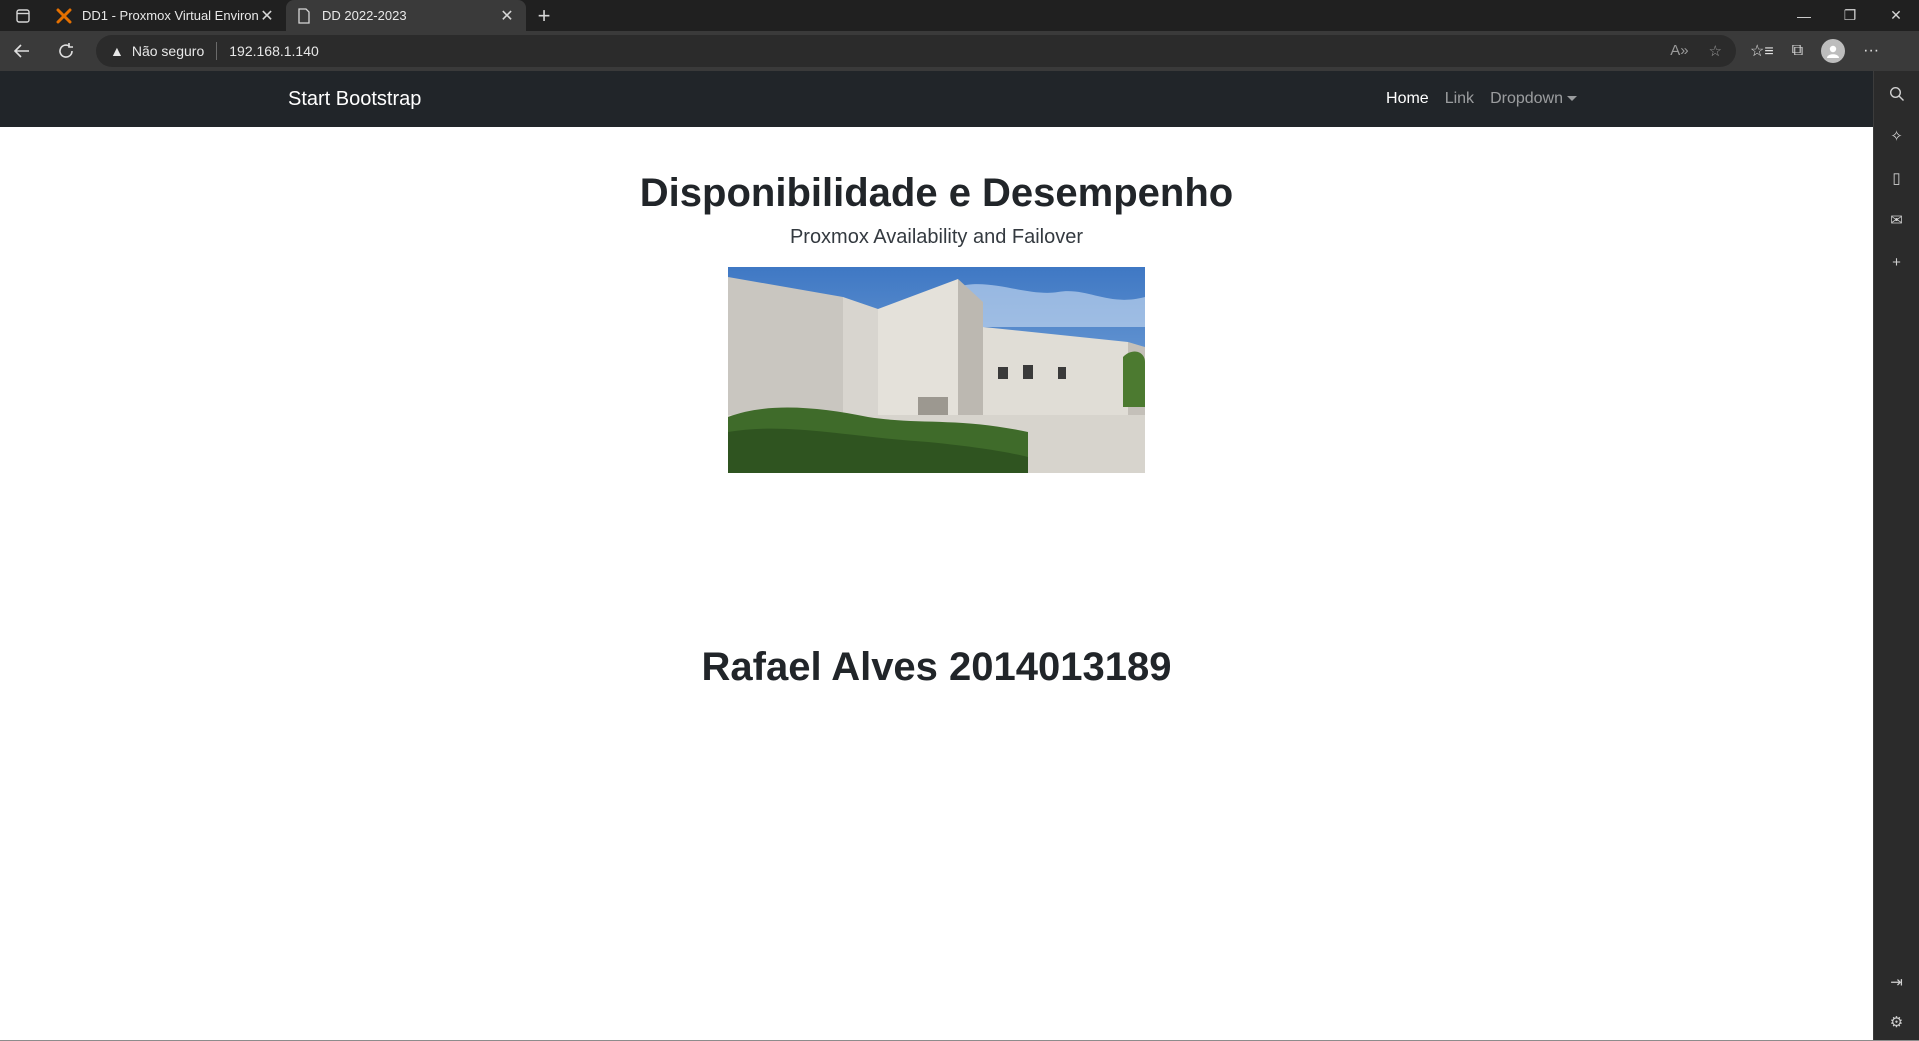 Image resolution: width=1919 pixels, height=1041 pixels. What do you see at coordinates (1897, 262) in the screenshot?
I see `add-icon: +` at bounding box center [1897, 262].